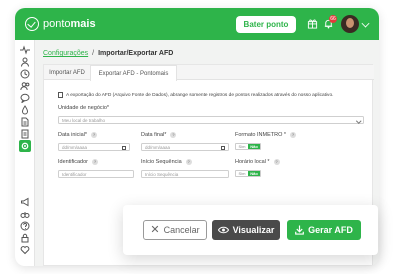 The height and width of the screenshot is (274, 398). Describe the element at coordinates (25, 250) in the screenshot. I see `heart-icon` at that location.